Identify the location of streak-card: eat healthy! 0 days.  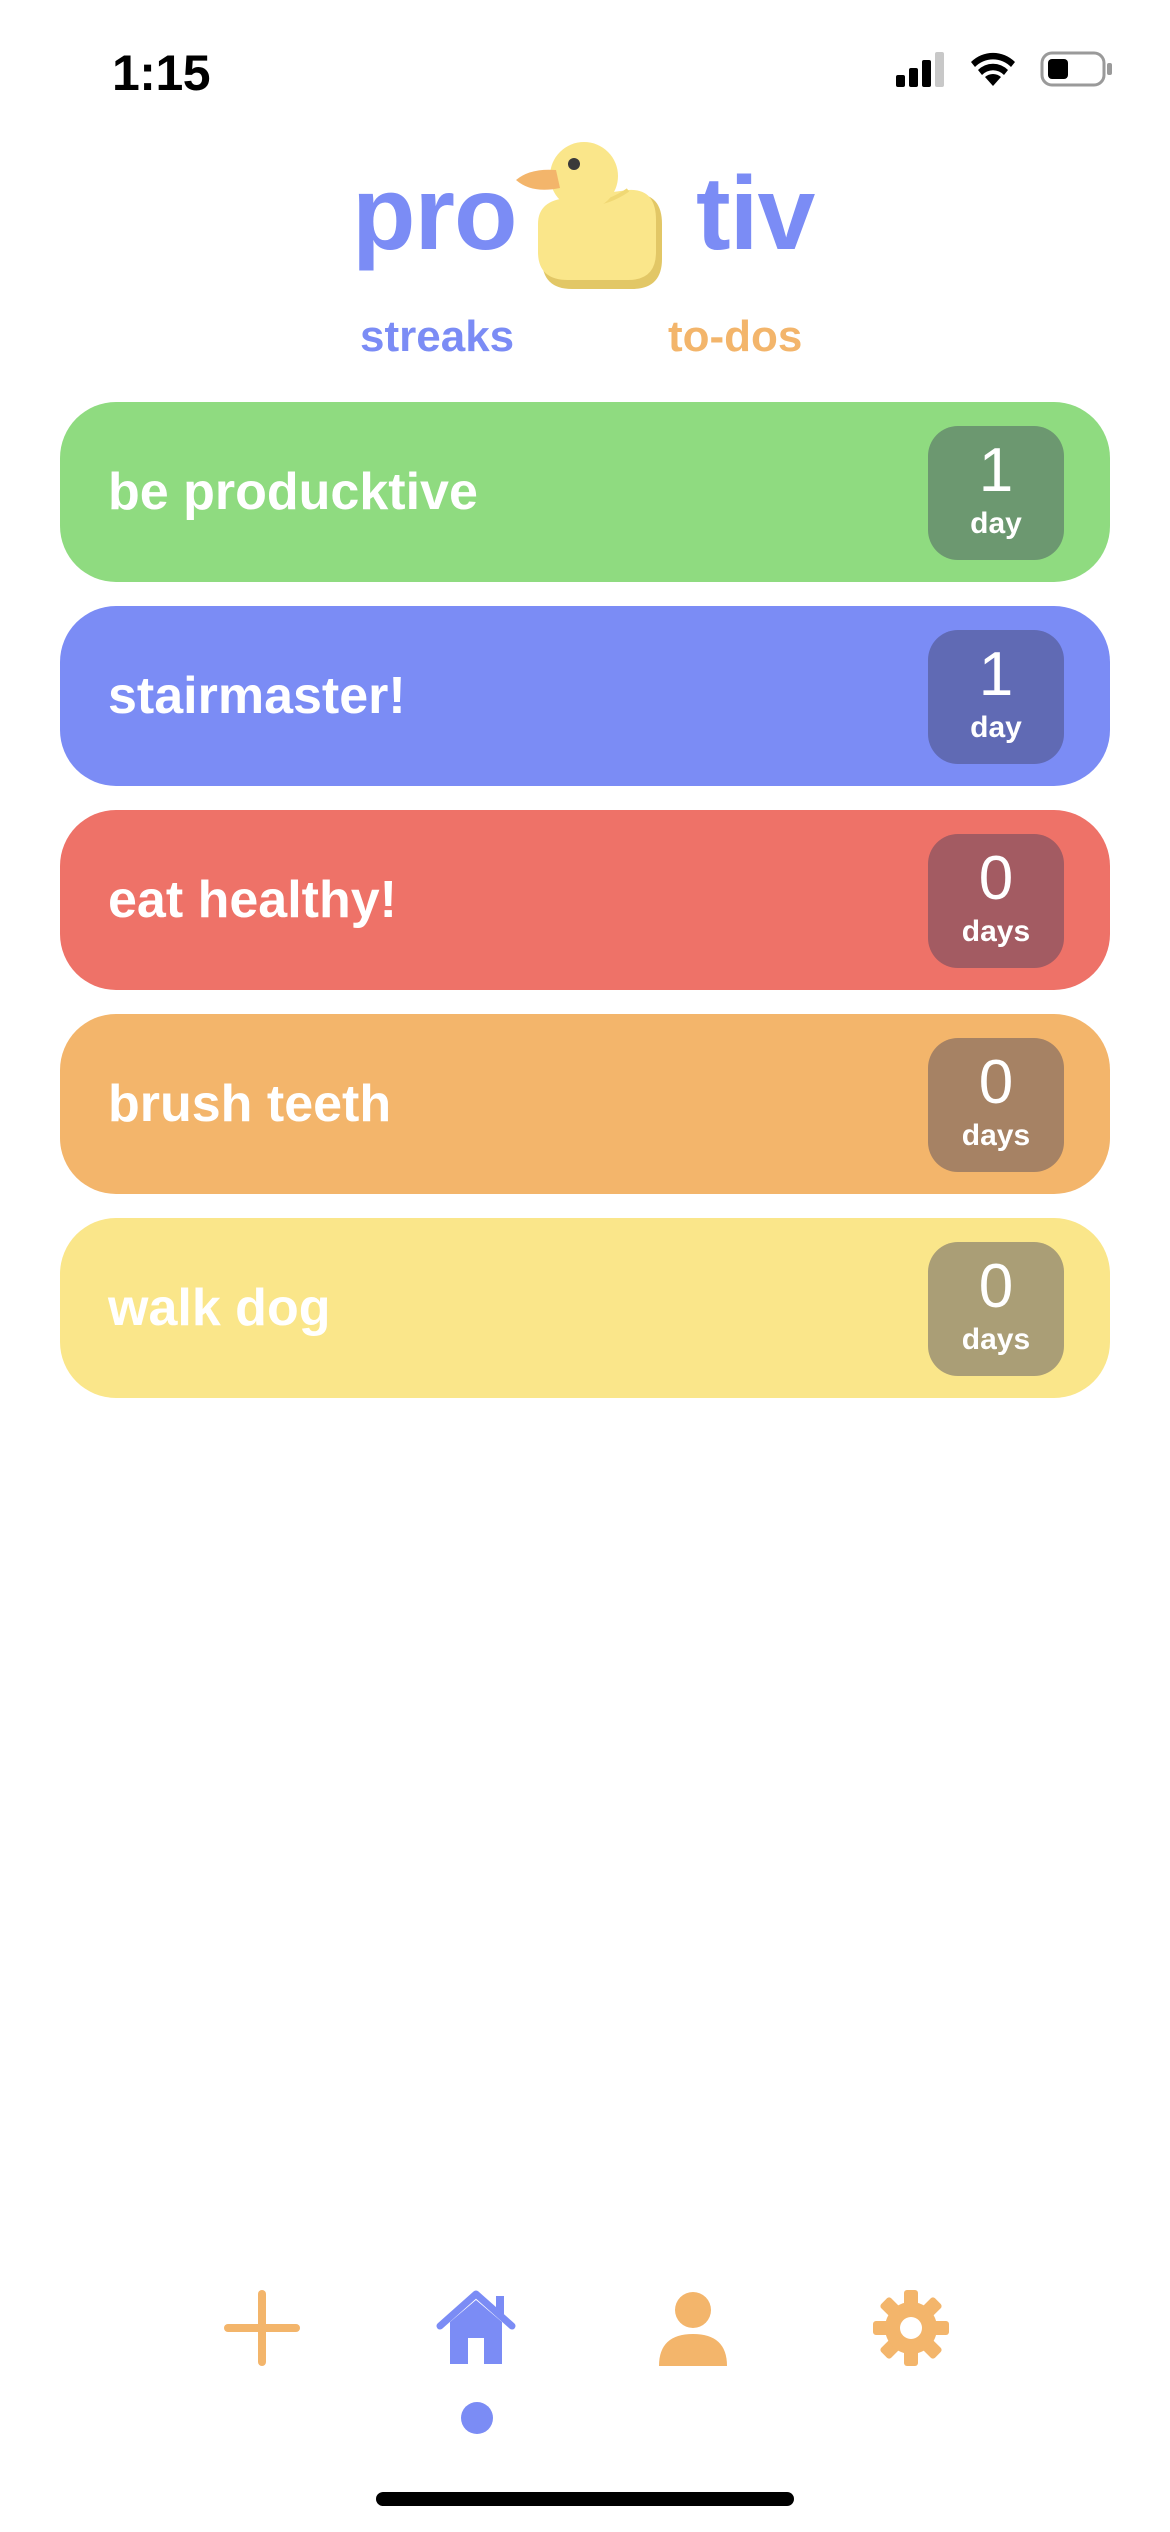
(585, 900).